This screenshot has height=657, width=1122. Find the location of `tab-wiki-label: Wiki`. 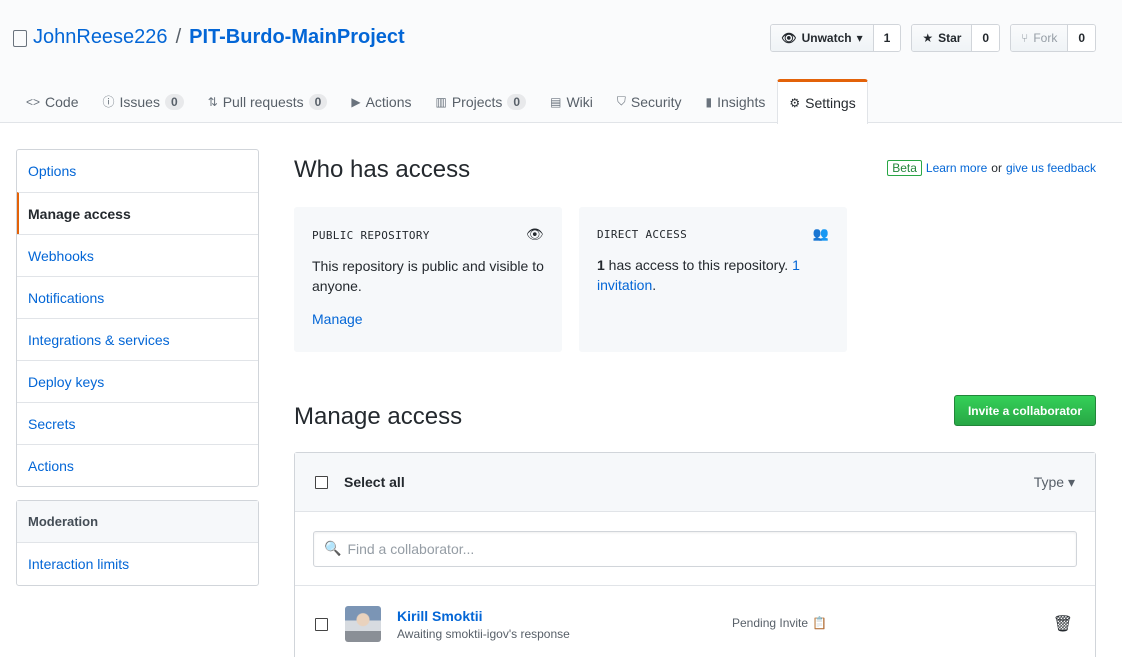

tab-wiki-label: Wiki is located at coordinates (579, 101).